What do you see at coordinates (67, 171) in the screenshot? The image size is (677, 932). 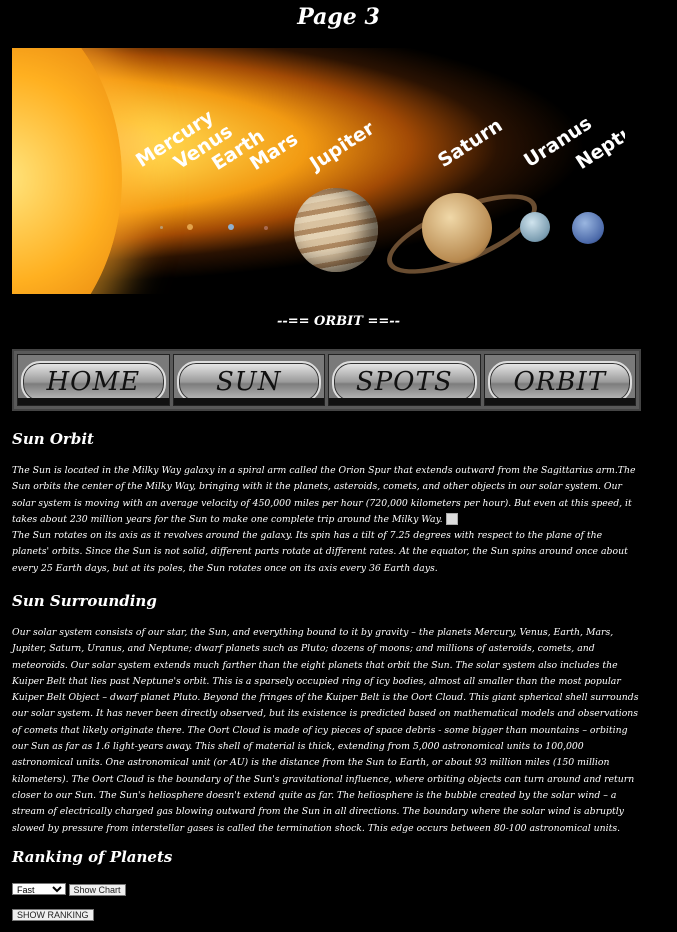 I see `sun-image` at bounding box center [67, 171].